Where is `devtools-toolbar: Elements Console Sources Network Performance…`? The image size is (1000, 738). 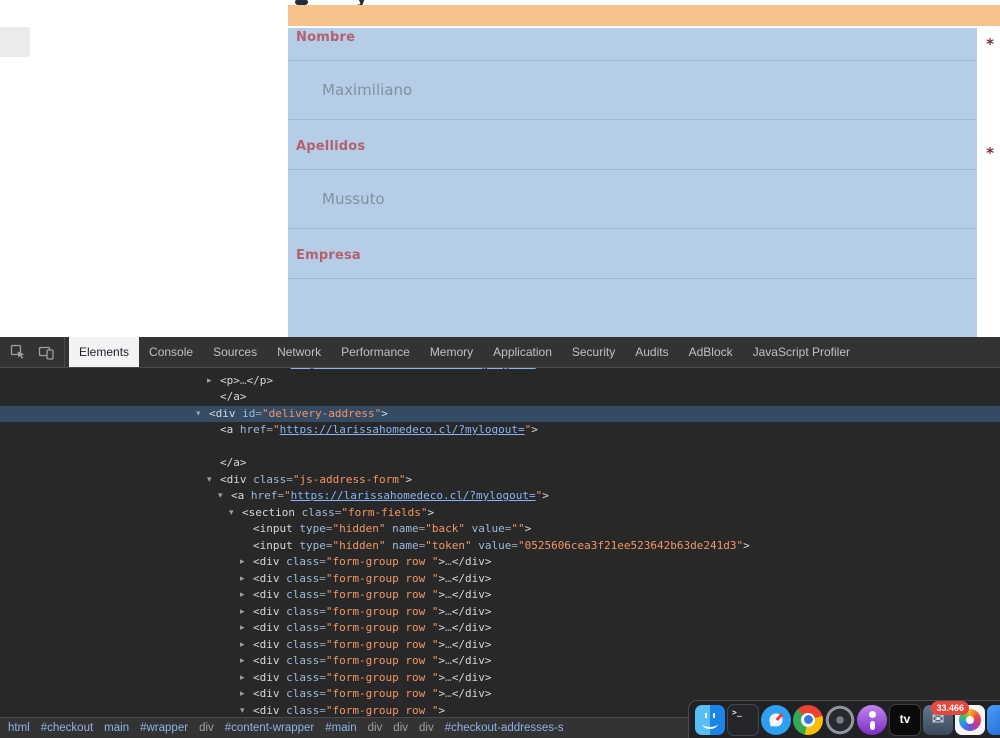
devtools-toolbar: Elements Console Sources Network Performance… is located at coordinates (500, 352).